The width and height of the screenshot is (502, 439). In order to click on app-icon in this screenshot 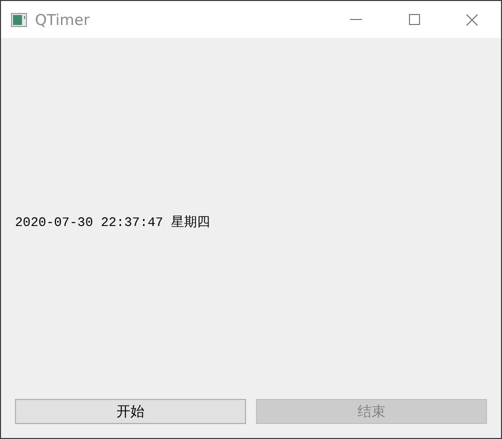, I will do `click(19, 19)`.